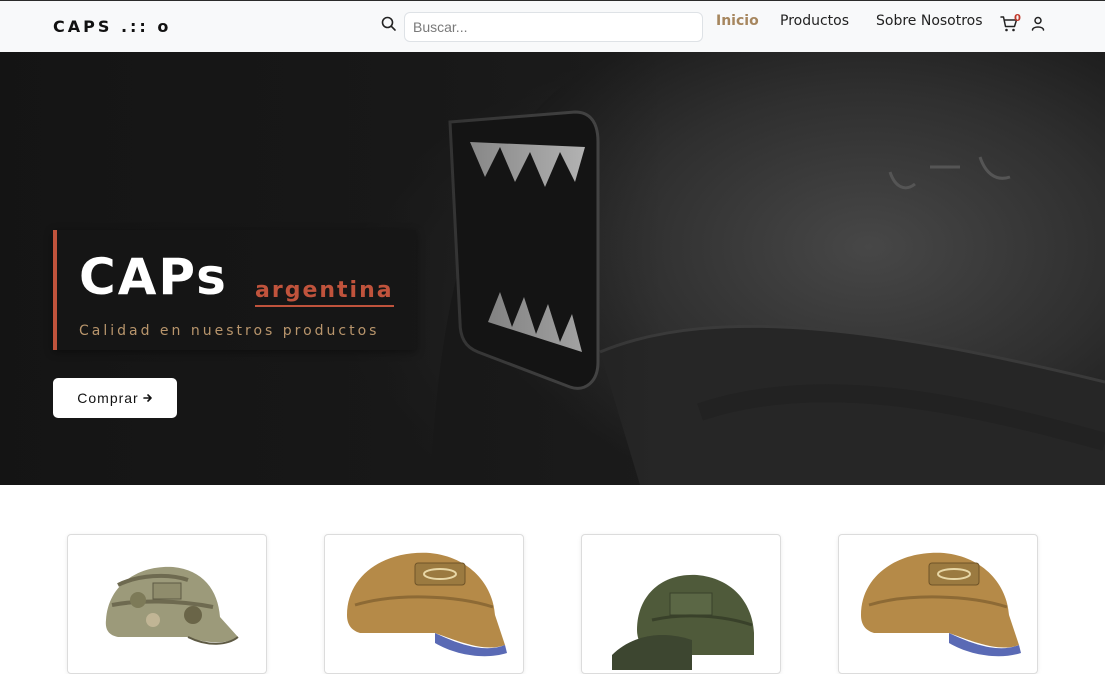 The image size is (1105, 674). What do you see at coordinates (112, 26) in the screenshot?
I see `brand-logo: CAPS .:: o` at bounding box center [112, 26].